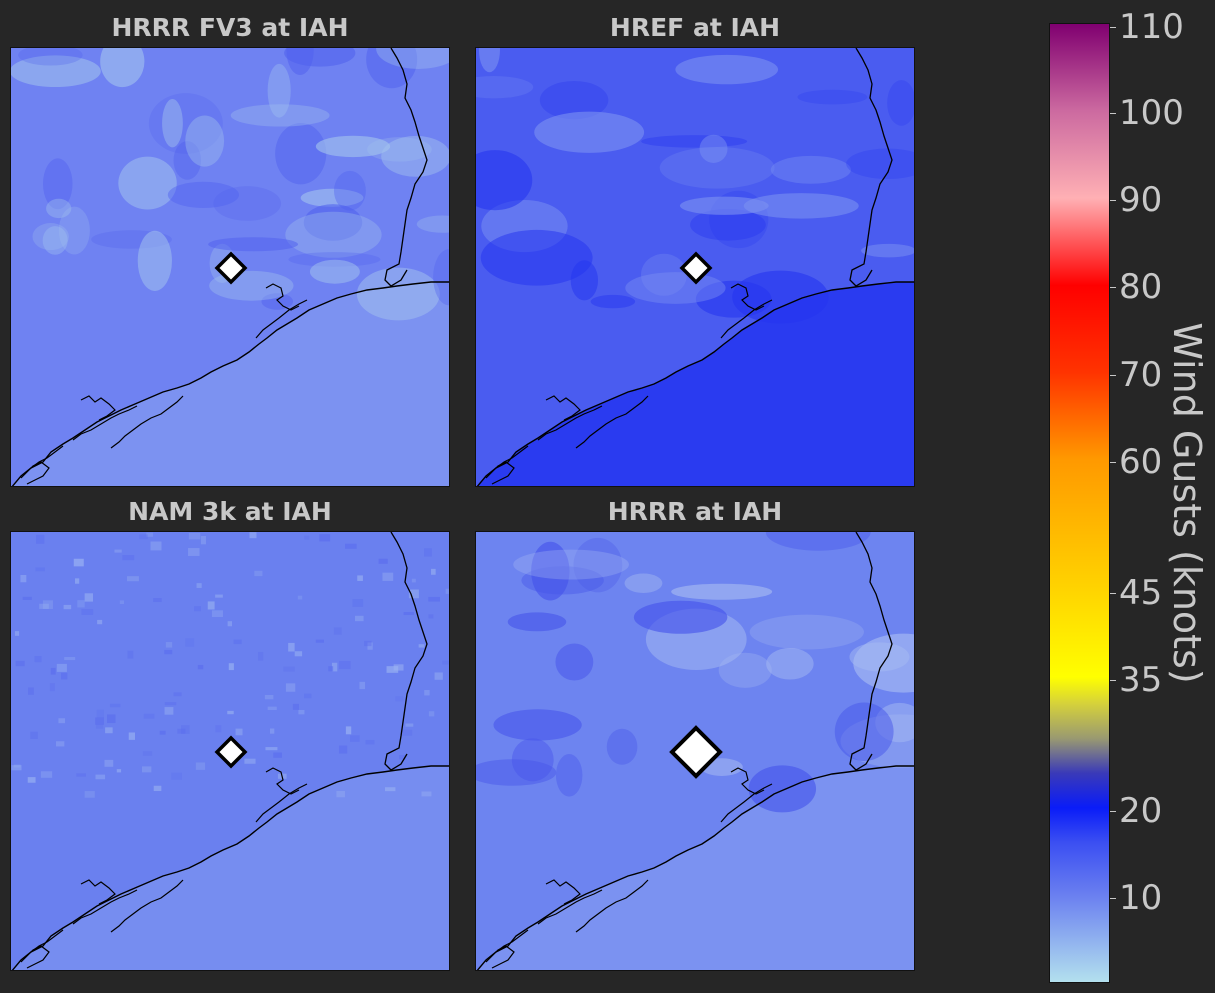  Describe the element at coordinates (1141, 680) in the screenshot. I see `colorbar-tick-label: 35` at that location.